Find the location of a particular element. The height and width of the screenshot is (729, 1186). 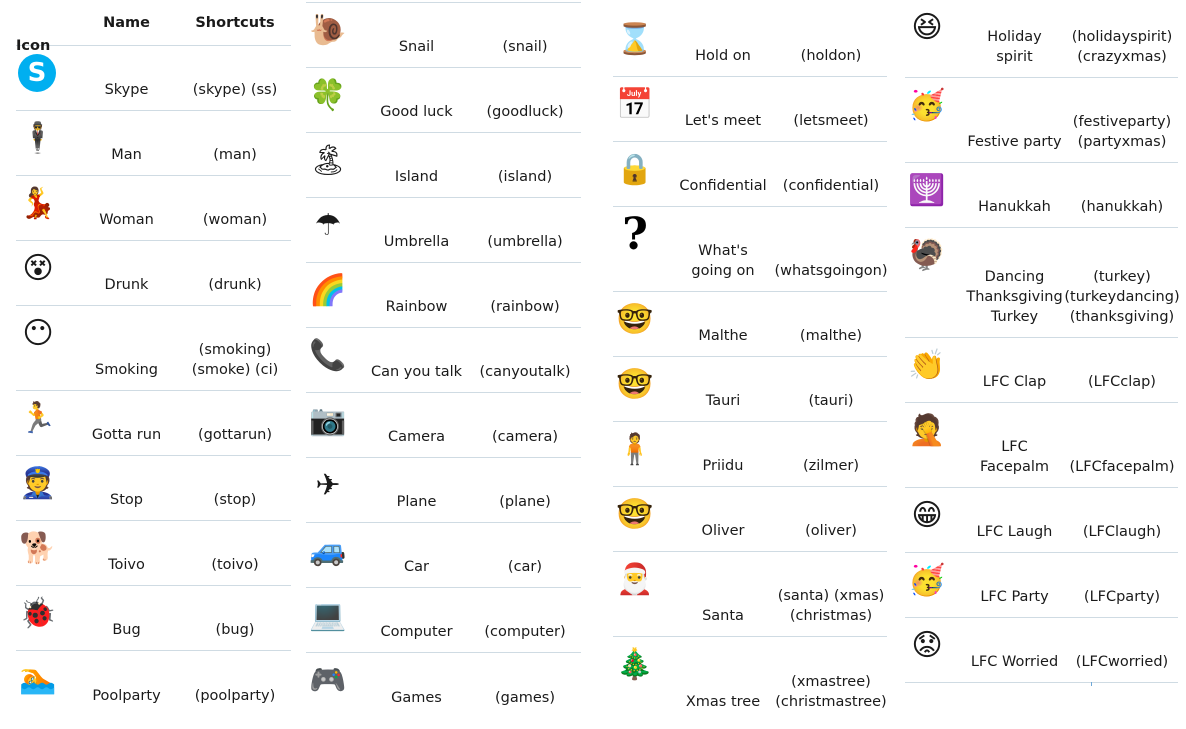

emoticon-name: Stop is located at coordinates (126, 500).